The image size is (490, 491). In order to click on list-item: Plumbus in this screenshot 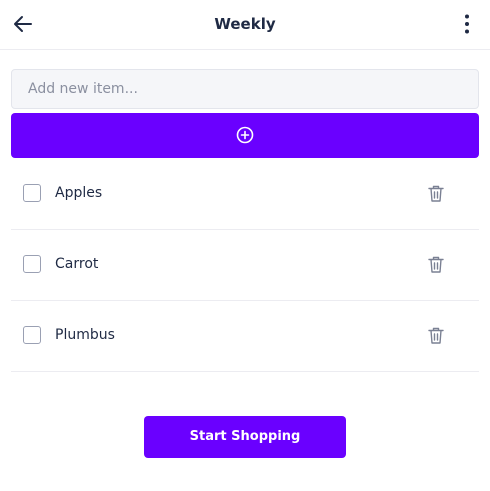, I will do `click(245, 336)`.